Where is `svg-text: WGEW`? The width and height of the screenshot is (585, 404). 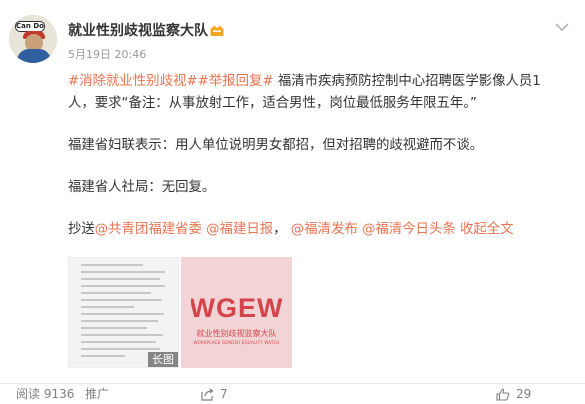
svg-text: WGEW is located at coordinates (236, 308).